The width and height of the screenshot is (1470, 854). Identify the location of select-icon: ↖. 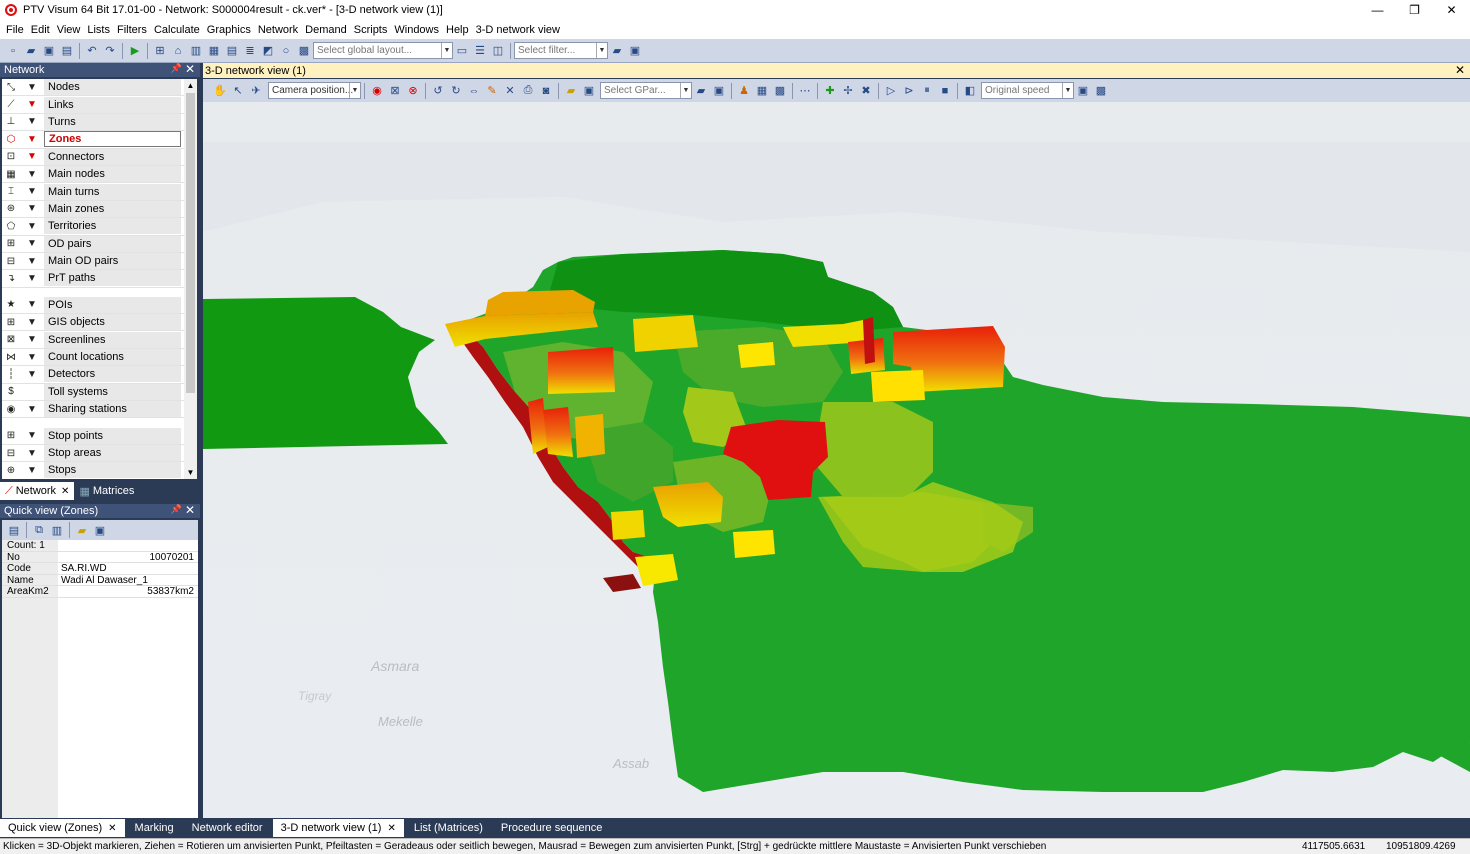
(238, 91).